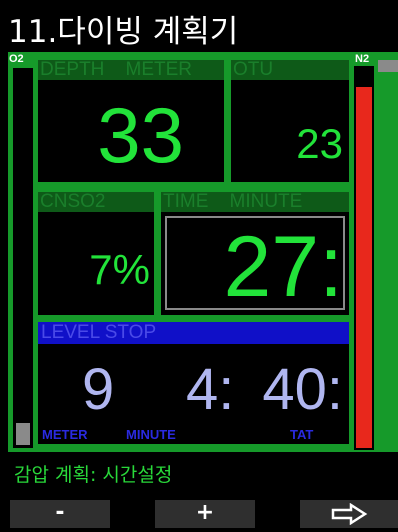  What do you see at coordinates (193, 333) in the screenshot?
I see `level-stop-header: LEVEL STOP` at bounding box center [193, 333].